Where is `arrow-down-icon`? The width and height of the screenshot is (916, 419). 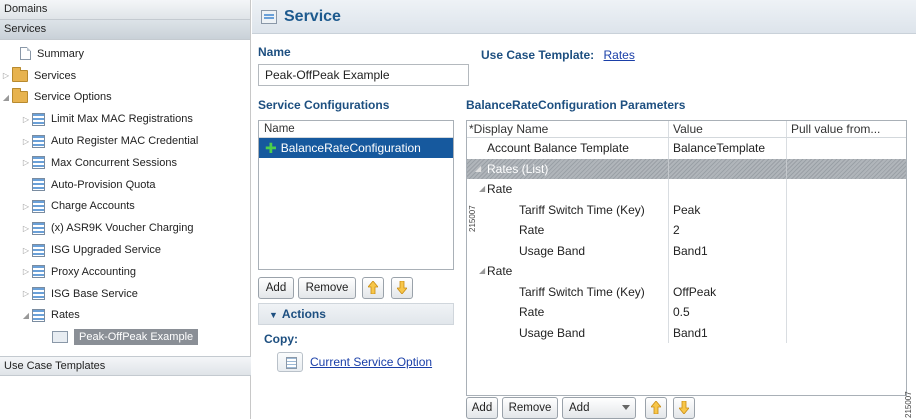 arrow-down-icon is located at coordinates (402, 287).